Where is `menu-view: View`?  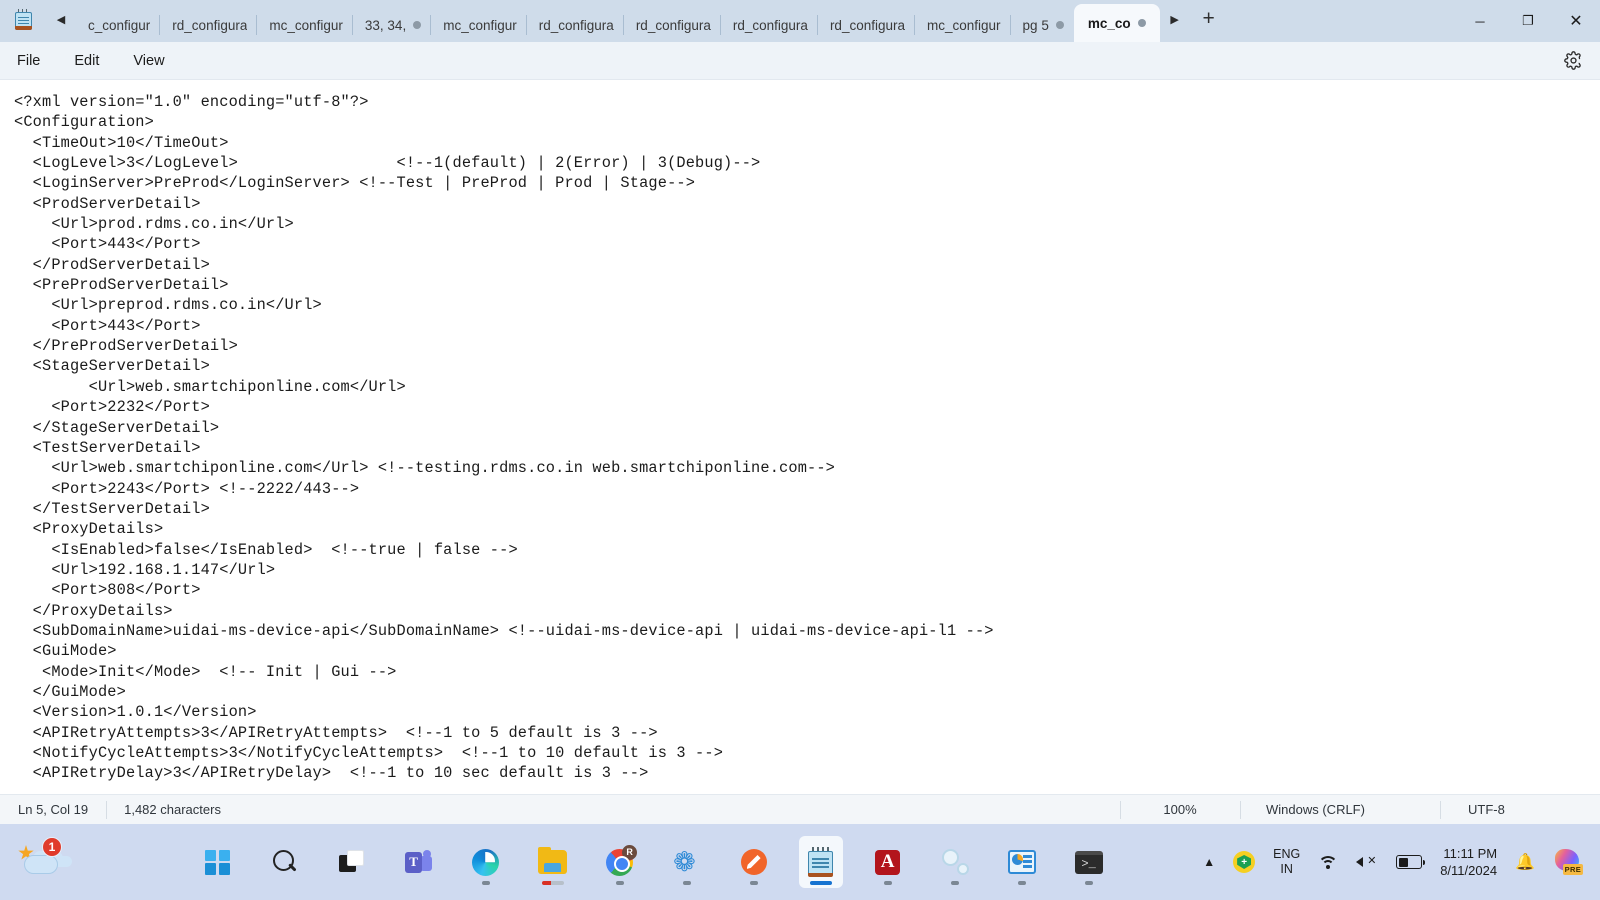
menu-view: View is located at coordinates (148, 61).